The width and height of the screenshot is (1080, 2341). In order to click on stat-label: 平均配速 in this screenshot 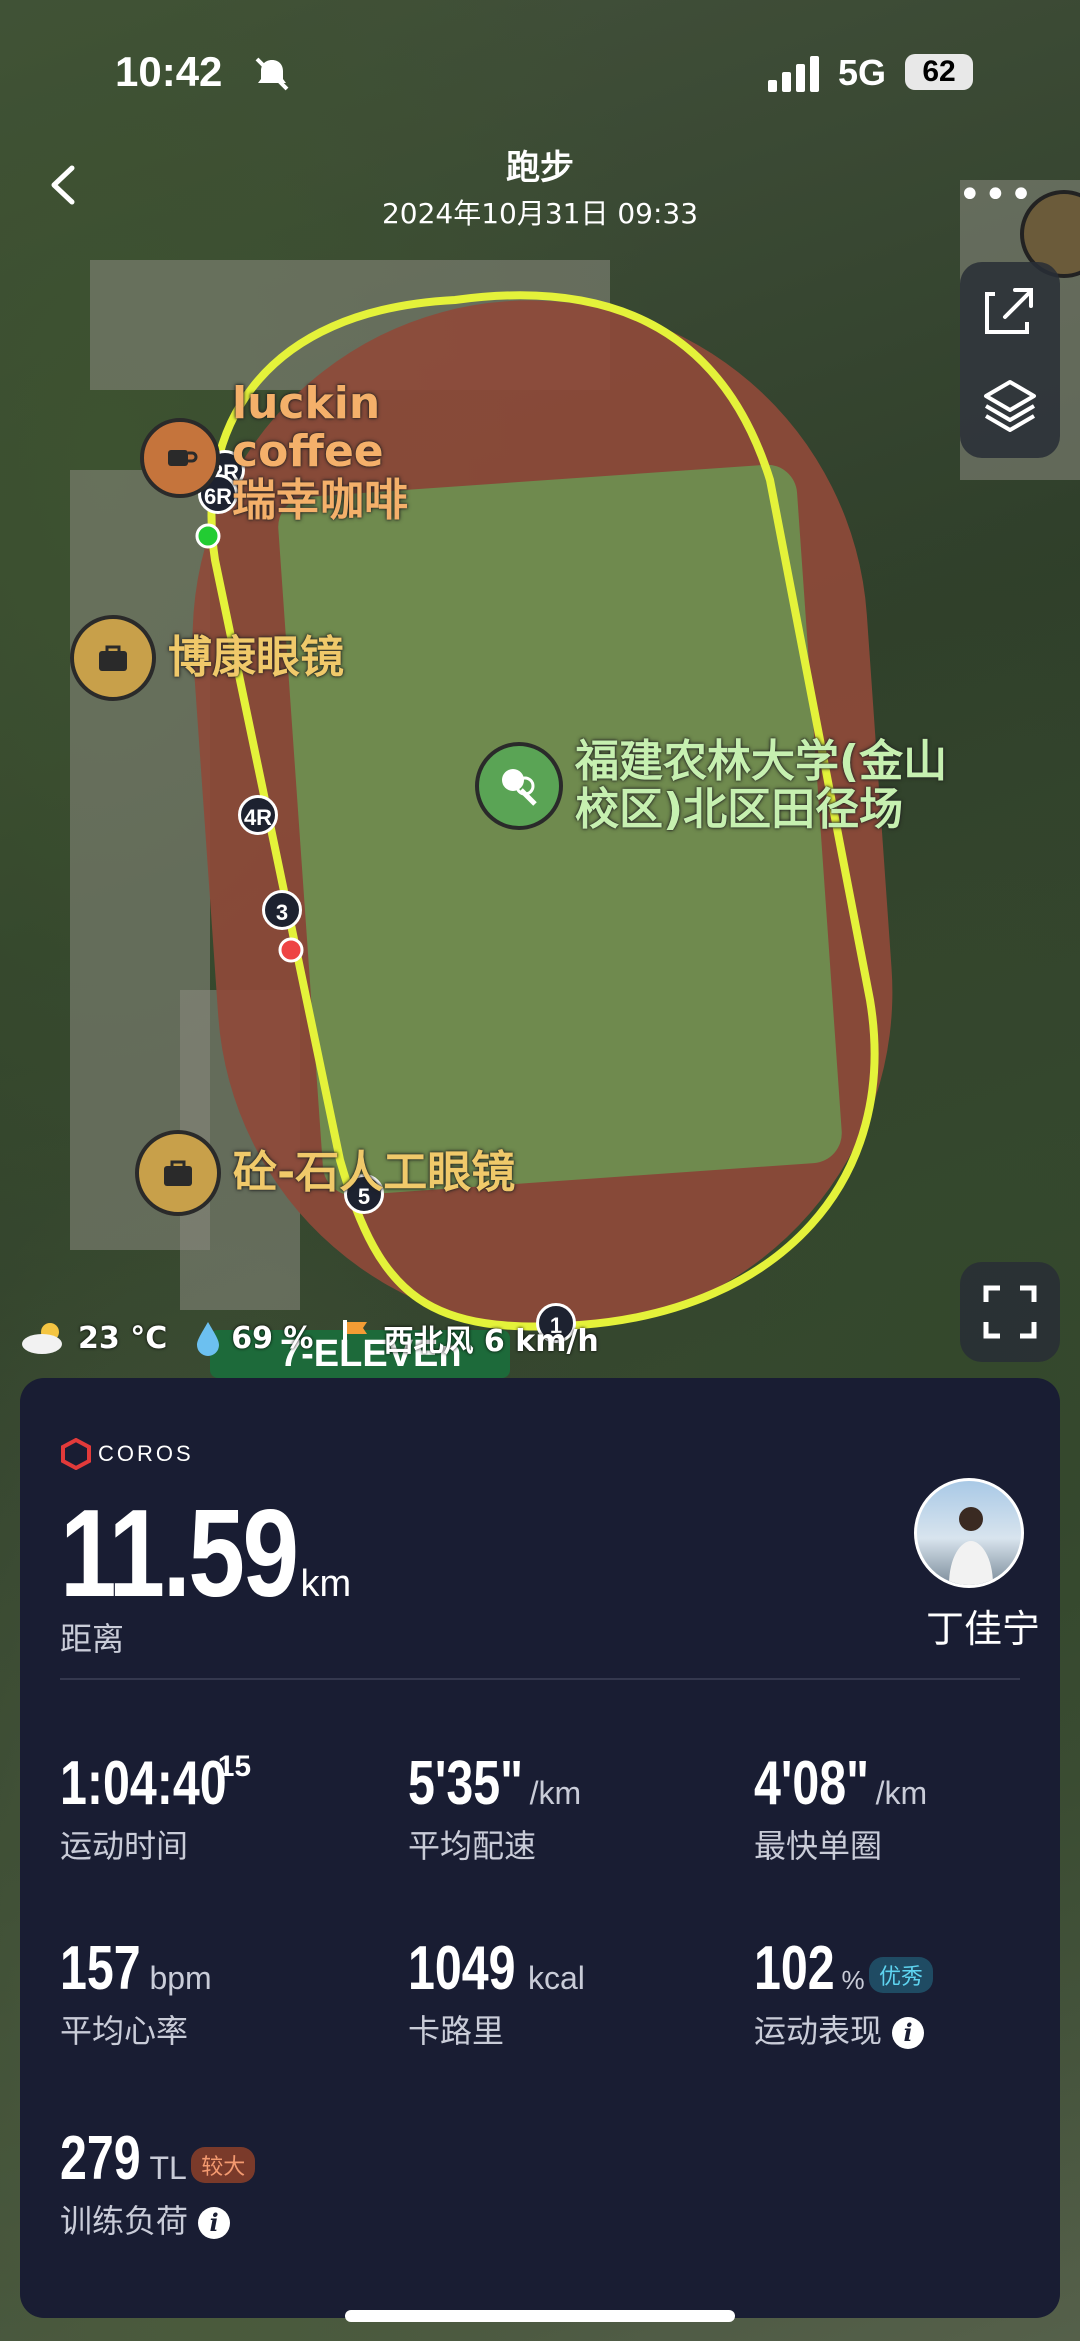, I will do `click(472, 1846)`.